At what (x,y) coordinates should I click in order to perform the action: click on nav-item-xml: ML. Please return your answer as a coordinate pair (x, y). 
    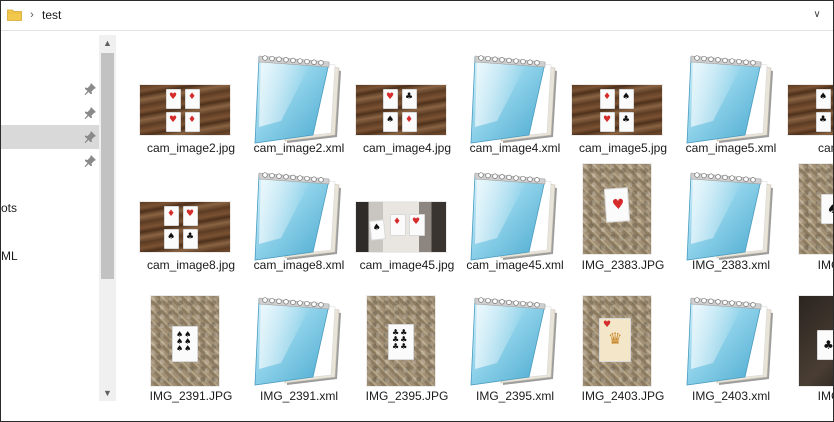
    Looking at the image, I should click on (9, 256).